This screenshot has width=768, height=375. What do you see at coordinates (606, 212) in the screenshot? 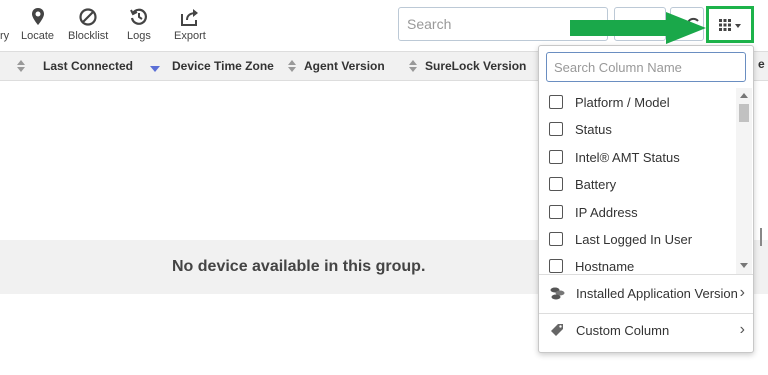
I see `column-option-label: IP Address` at bounding box center [606, 212].